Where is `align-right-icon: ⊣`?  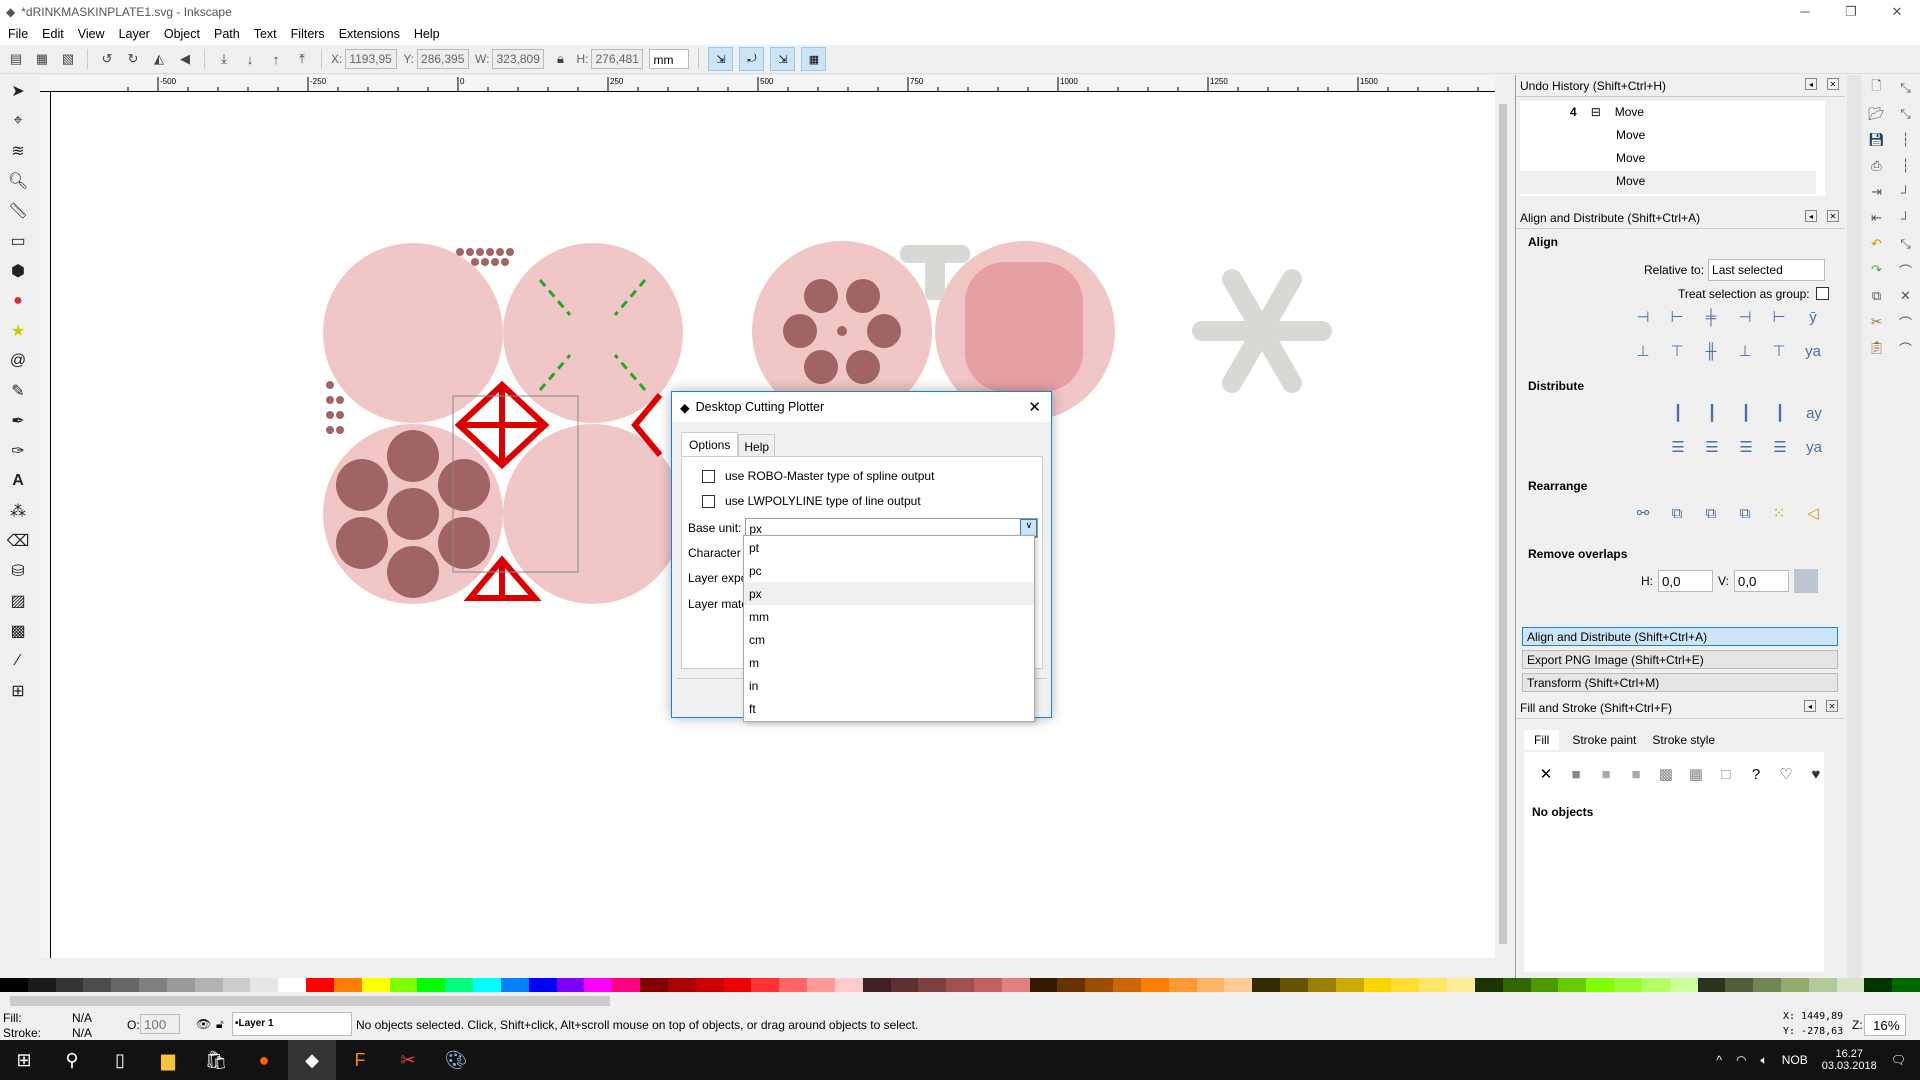
align-right-icon: ⊣ is located at coordinates (1745, 317).